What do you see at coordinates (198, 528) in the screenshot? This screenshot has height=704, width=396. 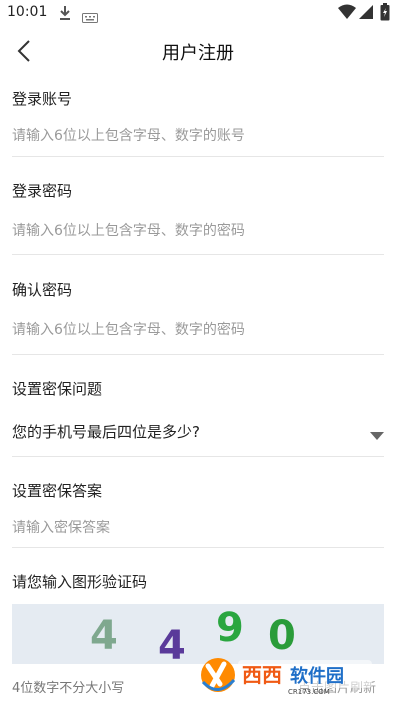 I see `security-answer-input` at bounding box center [198, 528].